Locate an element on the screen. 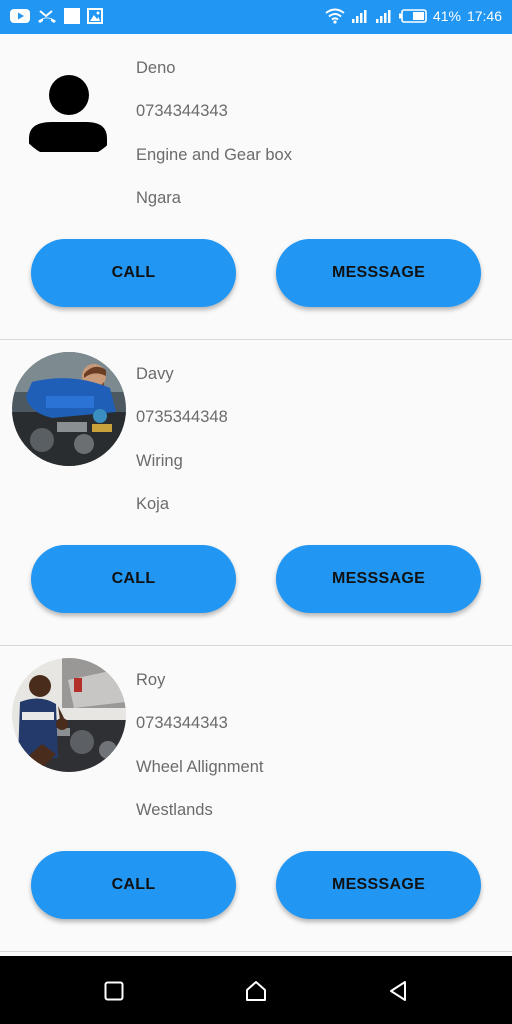 Image resolution: width=512 pixels, height=1024 pixels. mechanic-specialty: Wheel Allignment is located at coordinates (200, 767).